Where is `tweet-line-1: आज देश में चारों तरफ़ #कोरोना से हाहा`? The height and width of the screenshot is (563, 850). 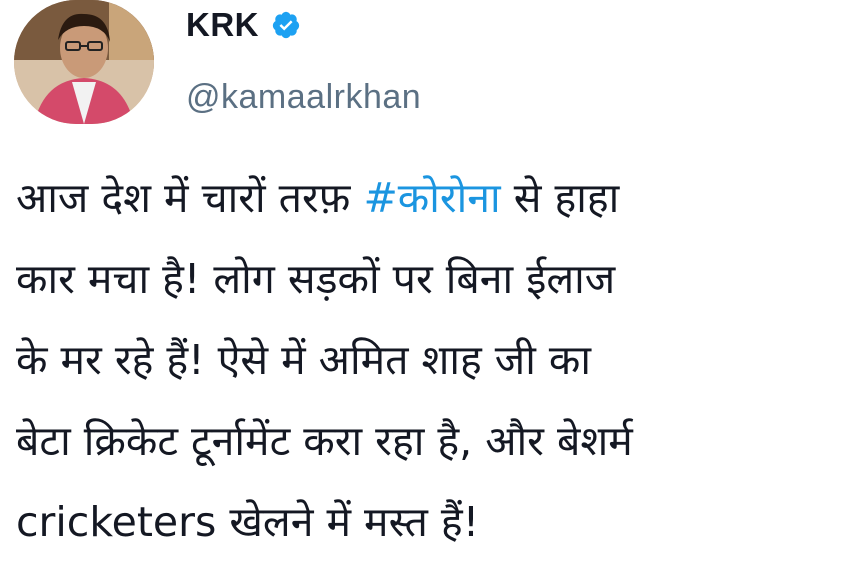
tweet-line-1: आज देश में चारों तरफ़ #कोरोना से हाहा is located at coordinates (431, 198).